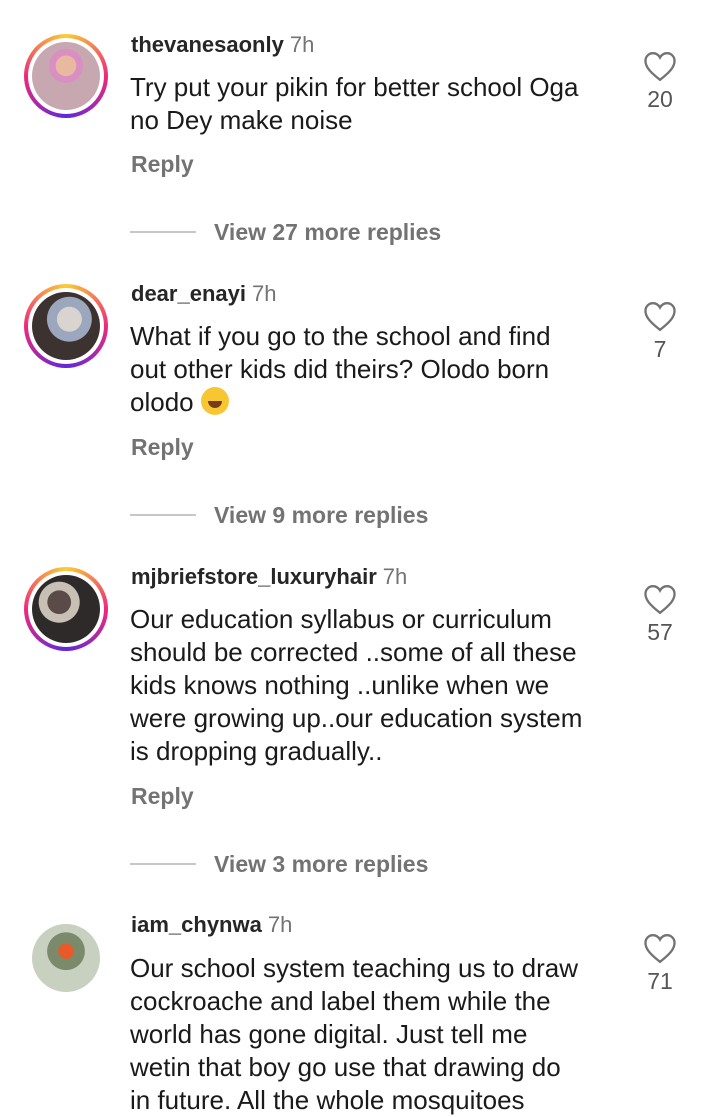 The height and width of the screenshot is (1117, 720). Describe the element at coordinates (203, 294) in the screenshot. I see `comment-username: dear_enayi 7h` at that location.